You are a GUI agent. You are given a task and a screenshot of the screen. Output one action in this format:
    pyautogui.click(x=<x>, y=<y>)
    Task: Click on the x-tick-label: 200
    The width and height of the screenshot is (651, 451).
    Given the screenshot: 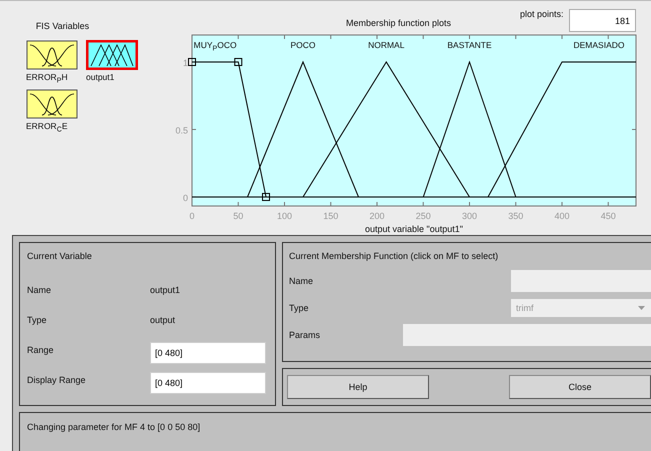 What is the action you would take?
    pyautogui.click(x=377, y=216)
    